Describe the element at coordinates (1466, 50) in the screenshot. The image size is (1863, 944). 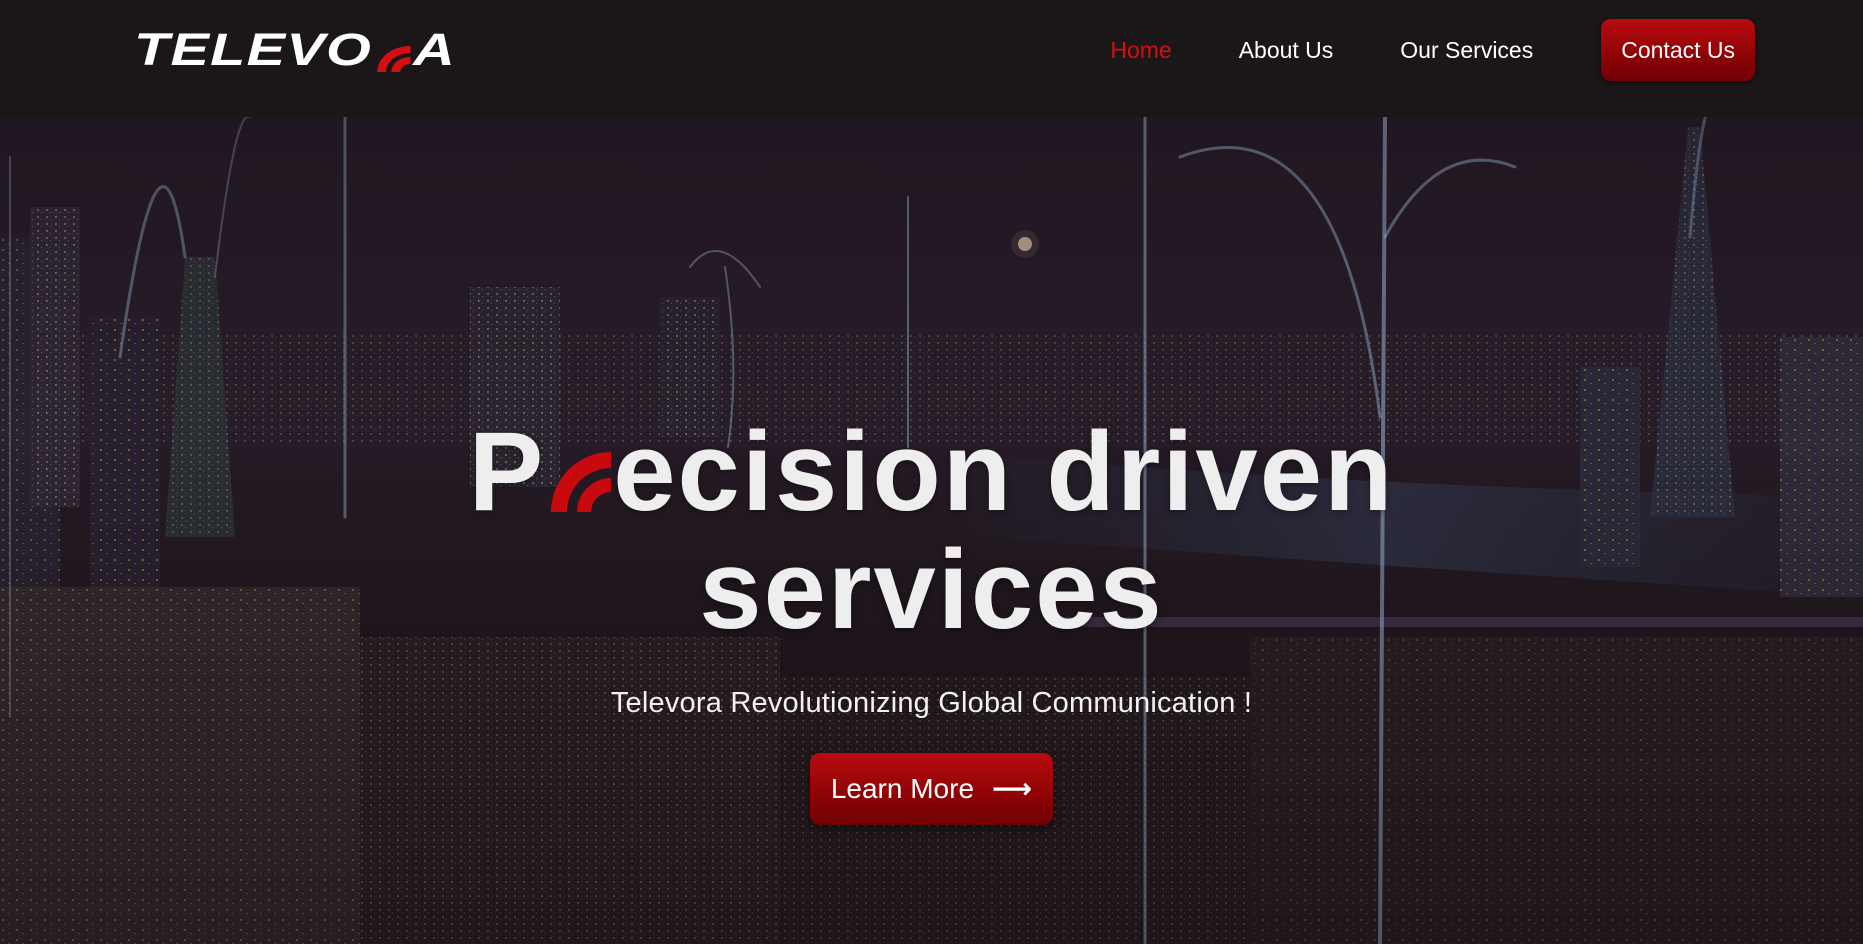
I see `nav-our-services: Our Services` at that location.